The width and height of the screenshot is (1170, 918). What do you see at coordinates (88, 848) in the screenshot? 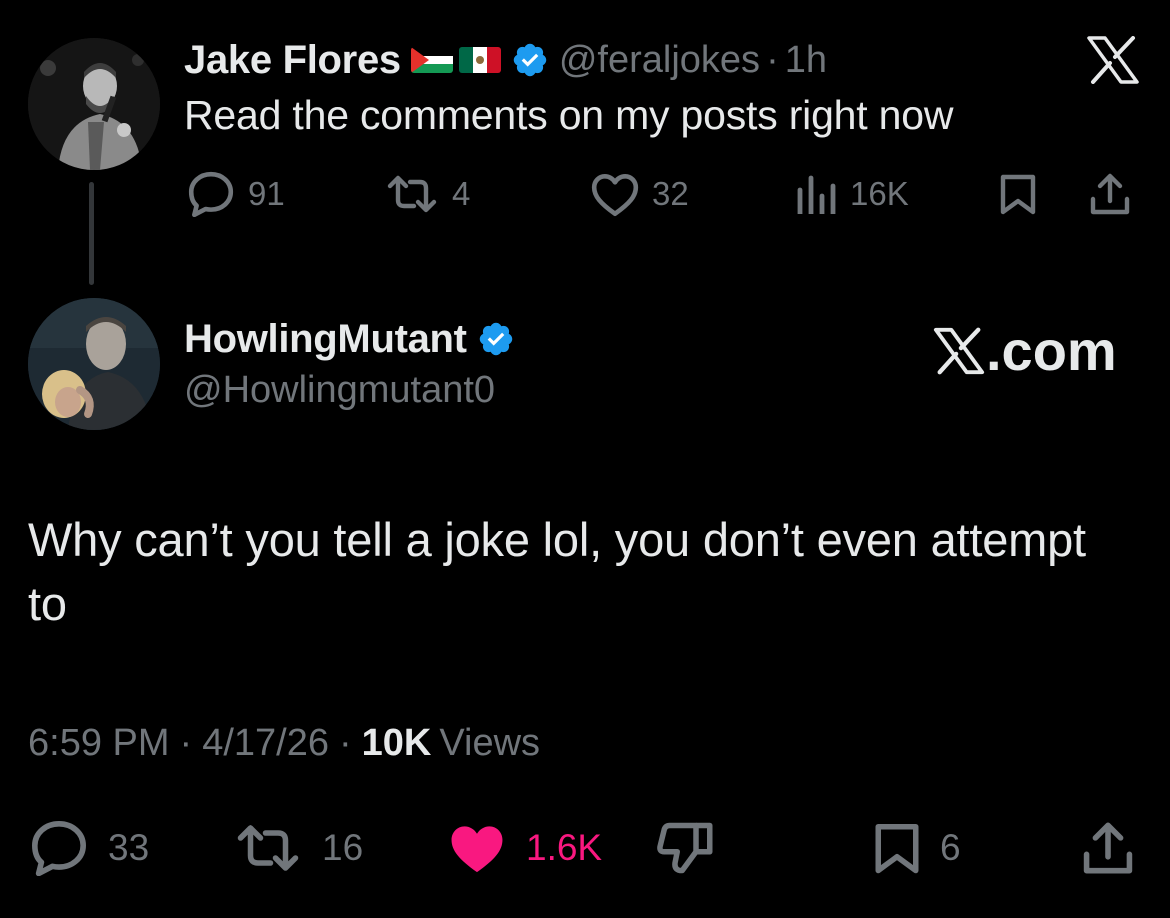
I see `reply-button: 33` at bounding box center [88, 848].